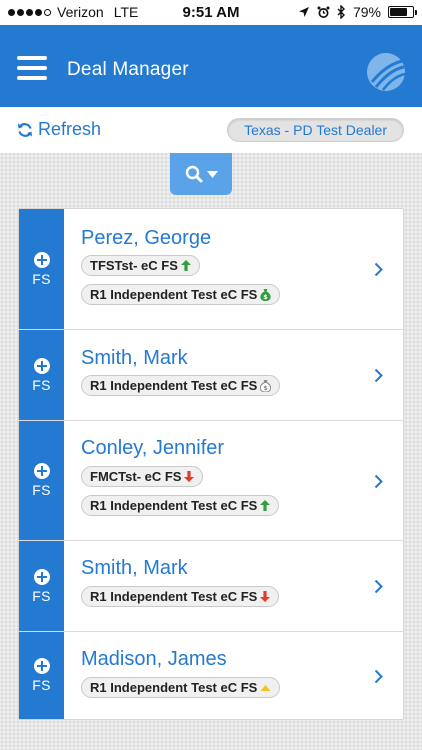 The width and height of the screenshot is (422, 750). What do you see at coordinates (154, 659) in the screenshot?
I see `customer-name: Madison, James` at bounding box center [154, 659].